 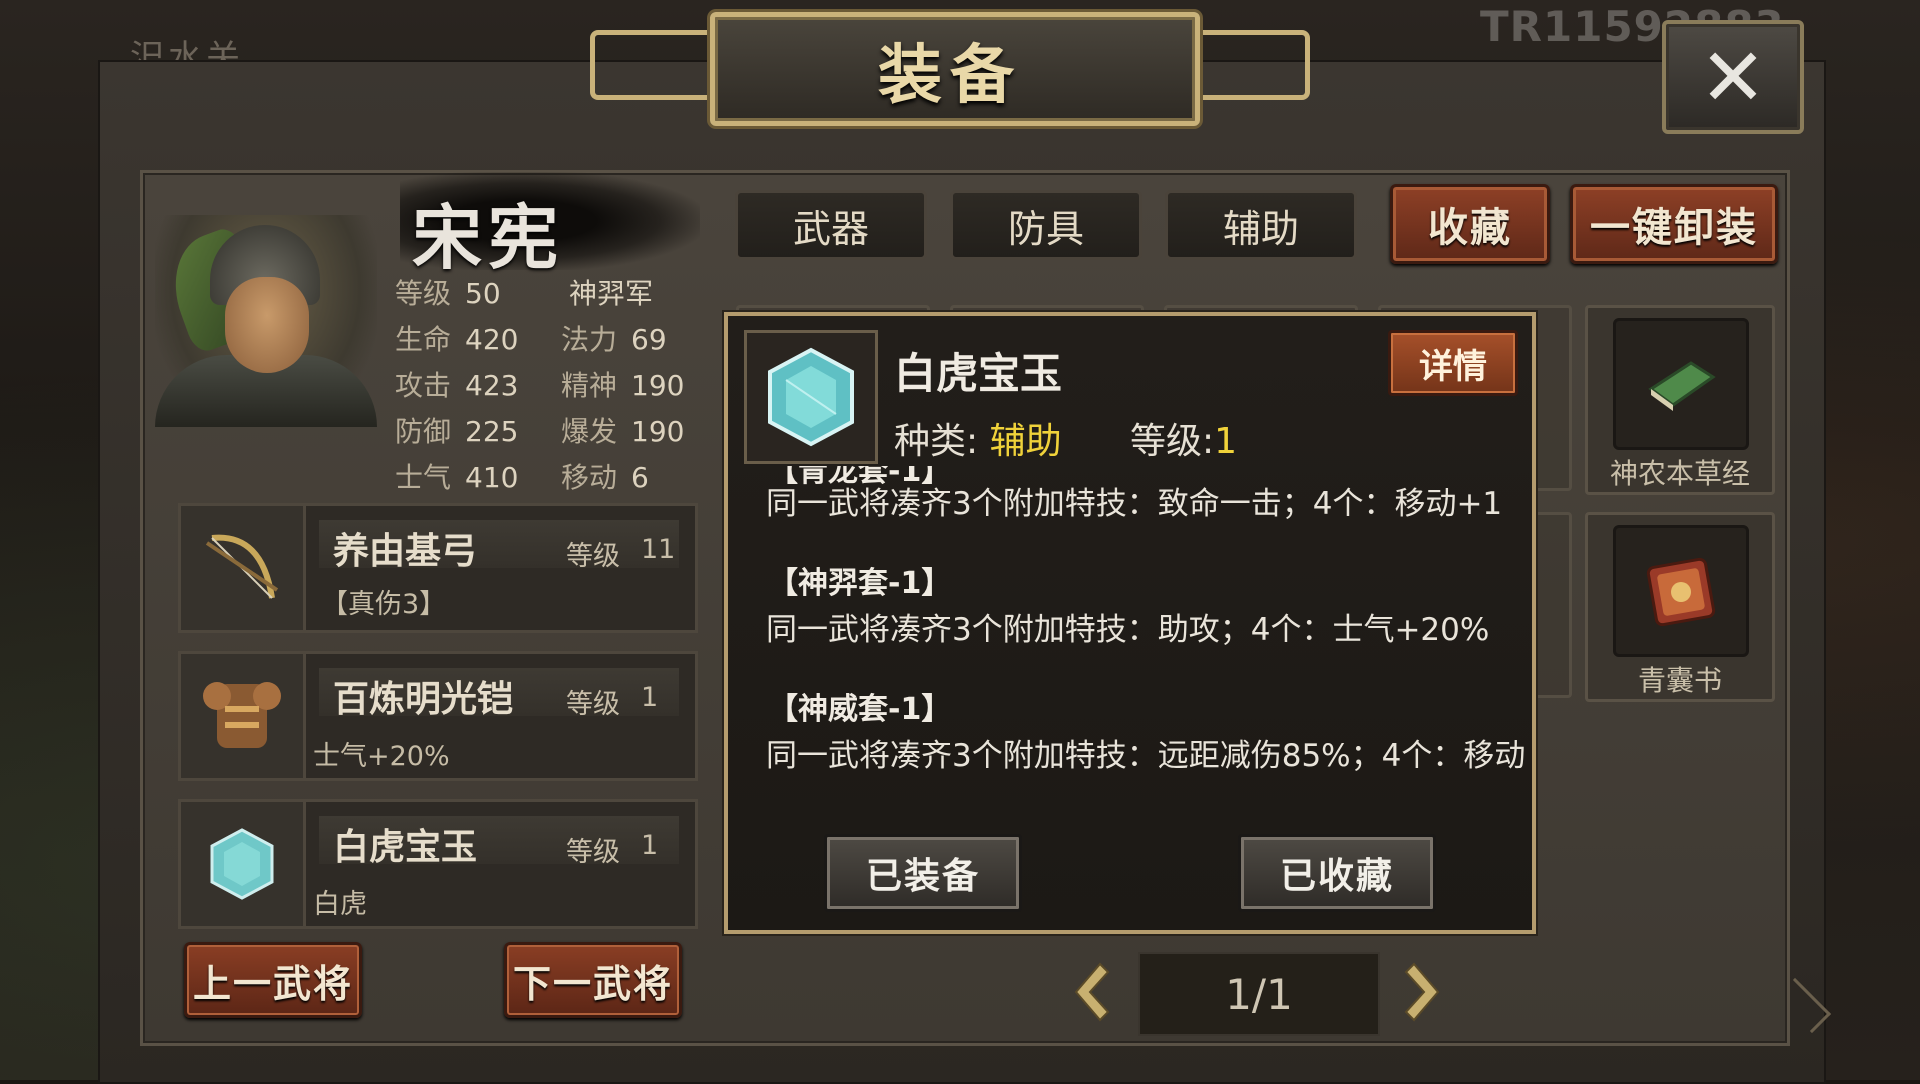 What do you see at coordinates (1128, 630) in the screenshot?
I see `set-description: 同一武将凑齐3个附加特技：助攻；4个：士气+20%` at bounding box center [1128, 630].